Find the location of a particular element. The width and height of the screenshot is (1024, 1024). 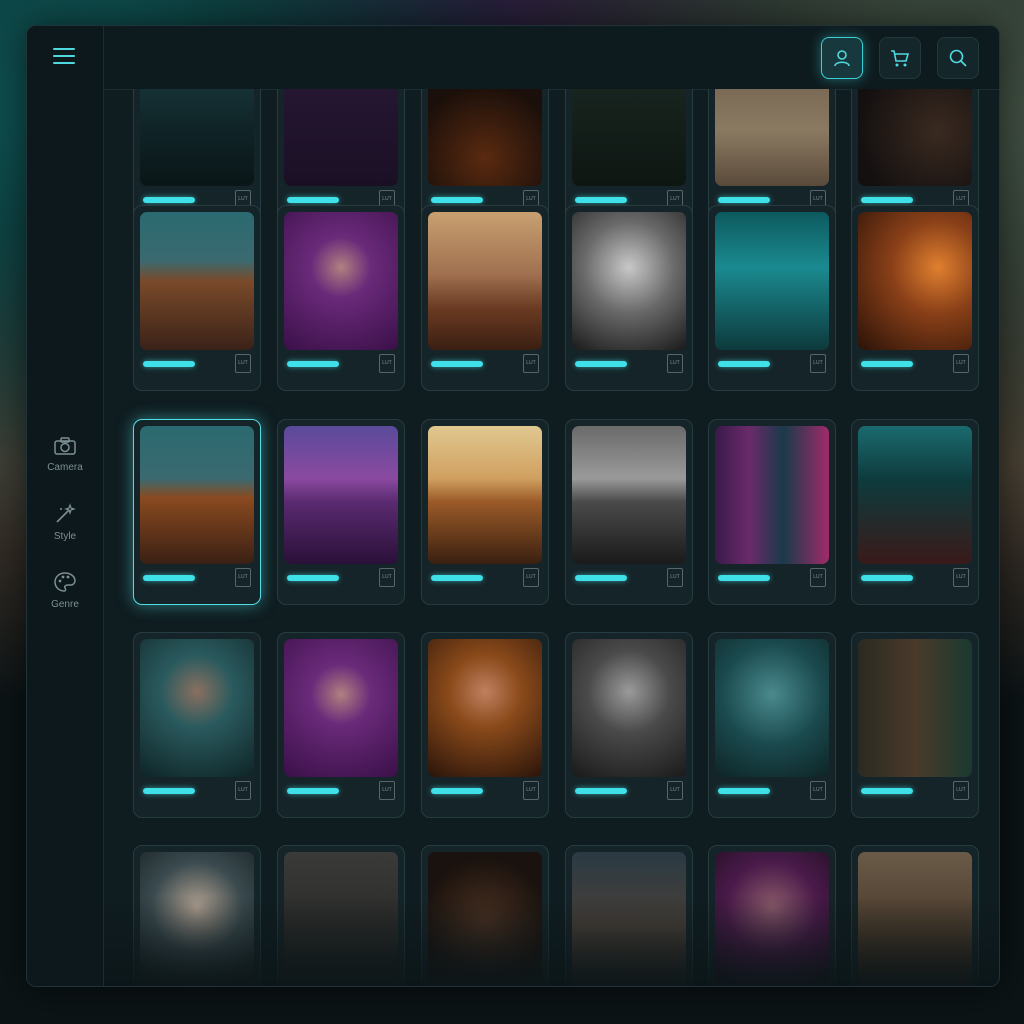

account-button is located at coordinates (842, 58).